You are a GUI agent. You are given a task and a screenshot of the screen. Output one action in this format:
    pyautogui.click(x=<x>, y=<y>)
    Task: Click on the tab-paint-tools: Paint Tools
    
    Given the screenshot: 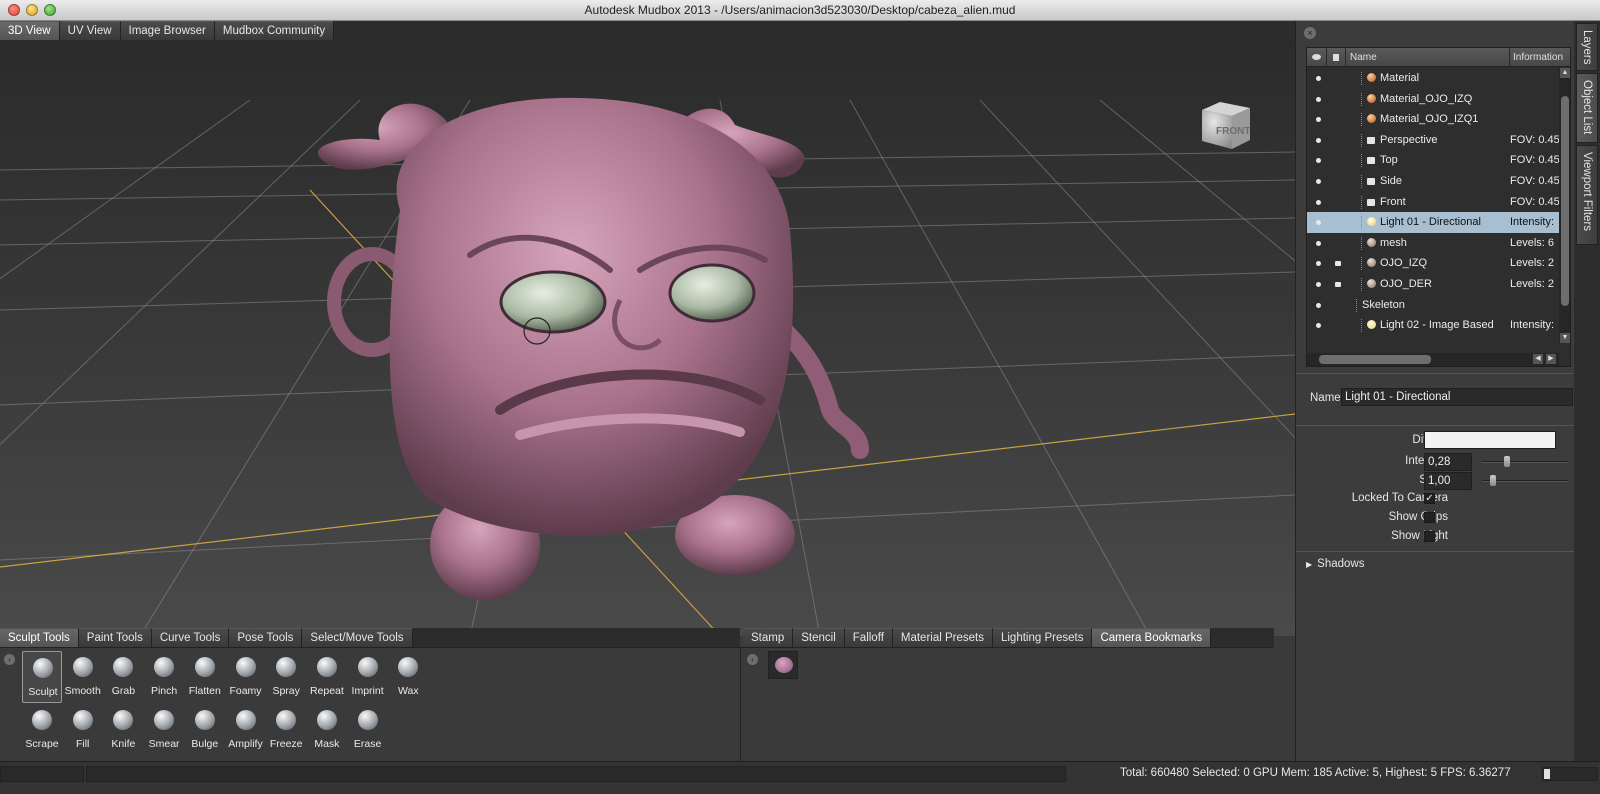 What is the action you would take?
    pyautogui.click(x=115, y=637)
    